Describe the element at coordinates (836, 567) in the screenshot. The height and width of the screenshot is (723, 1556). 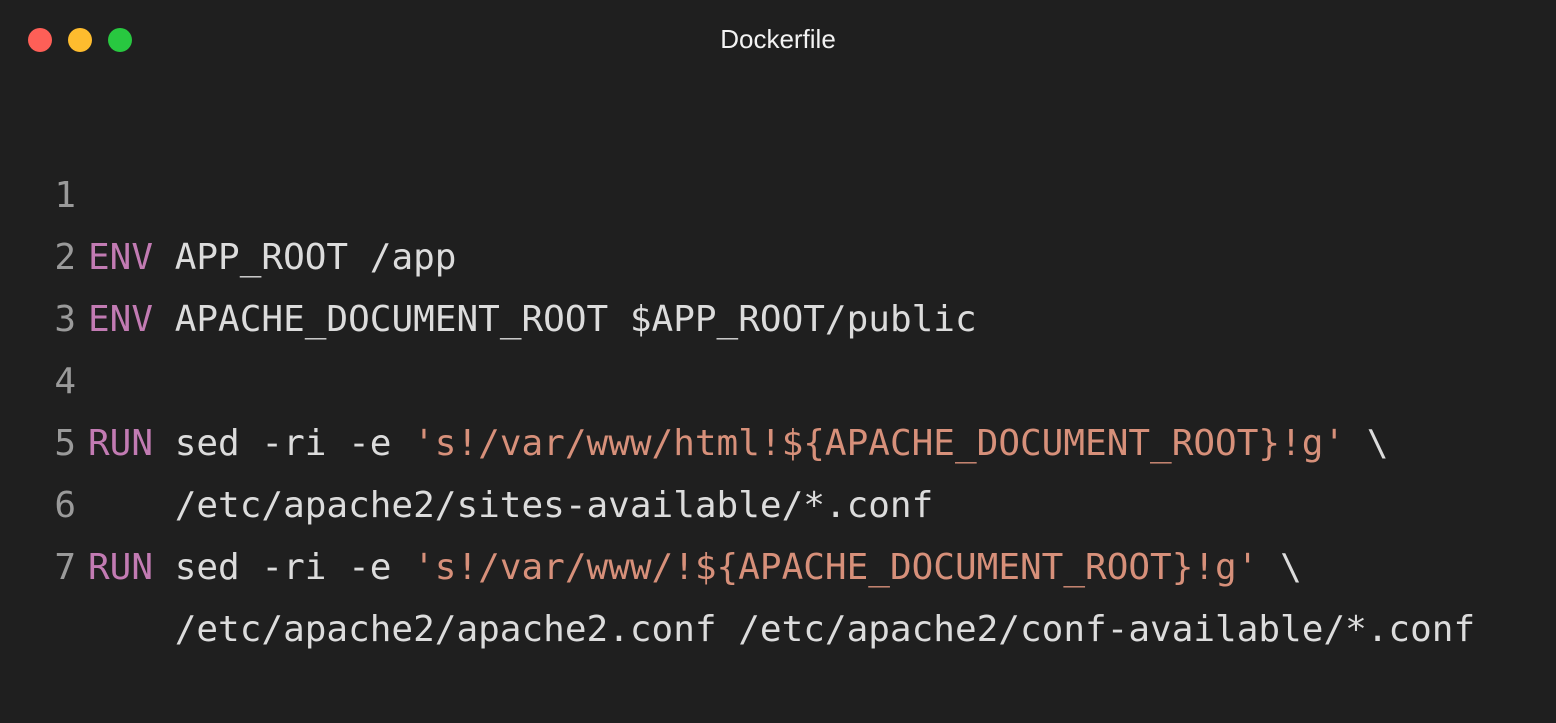
I see `string-token: 's!/var/www/!${APACHE_DOCUMENT_ROOT}!g'` at that location.